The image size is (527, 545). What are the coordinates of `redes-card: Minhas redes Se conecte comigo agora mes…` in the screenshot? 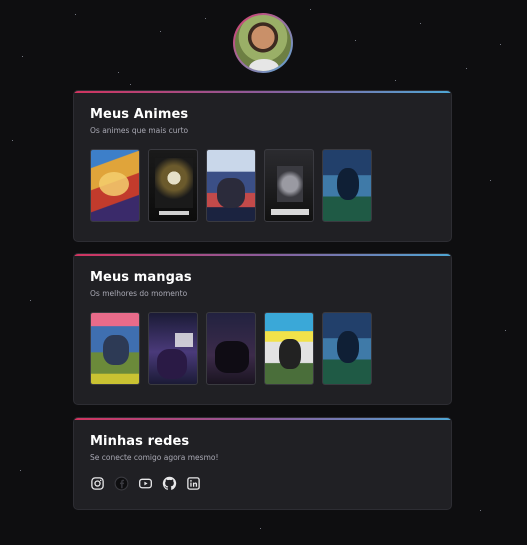 It's located at (262, 463).